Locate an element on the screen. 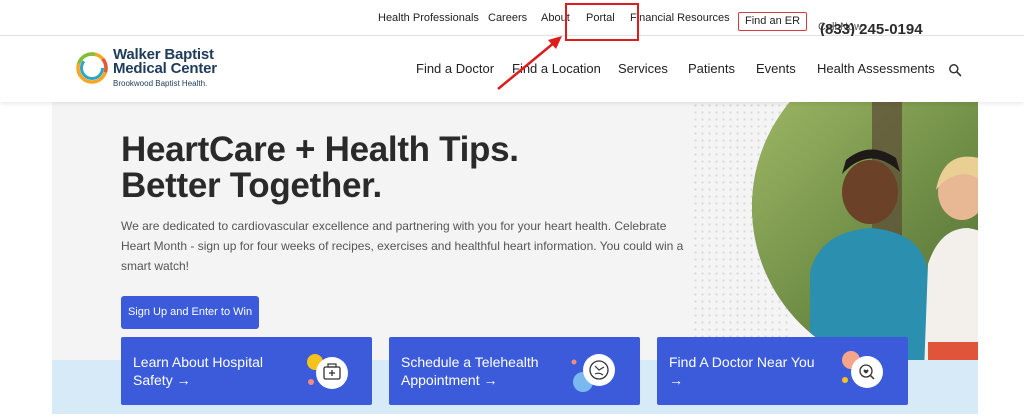  card-telehealth-label: Schedule a Telehealth Appointment → is located at coordinates (470, 371).